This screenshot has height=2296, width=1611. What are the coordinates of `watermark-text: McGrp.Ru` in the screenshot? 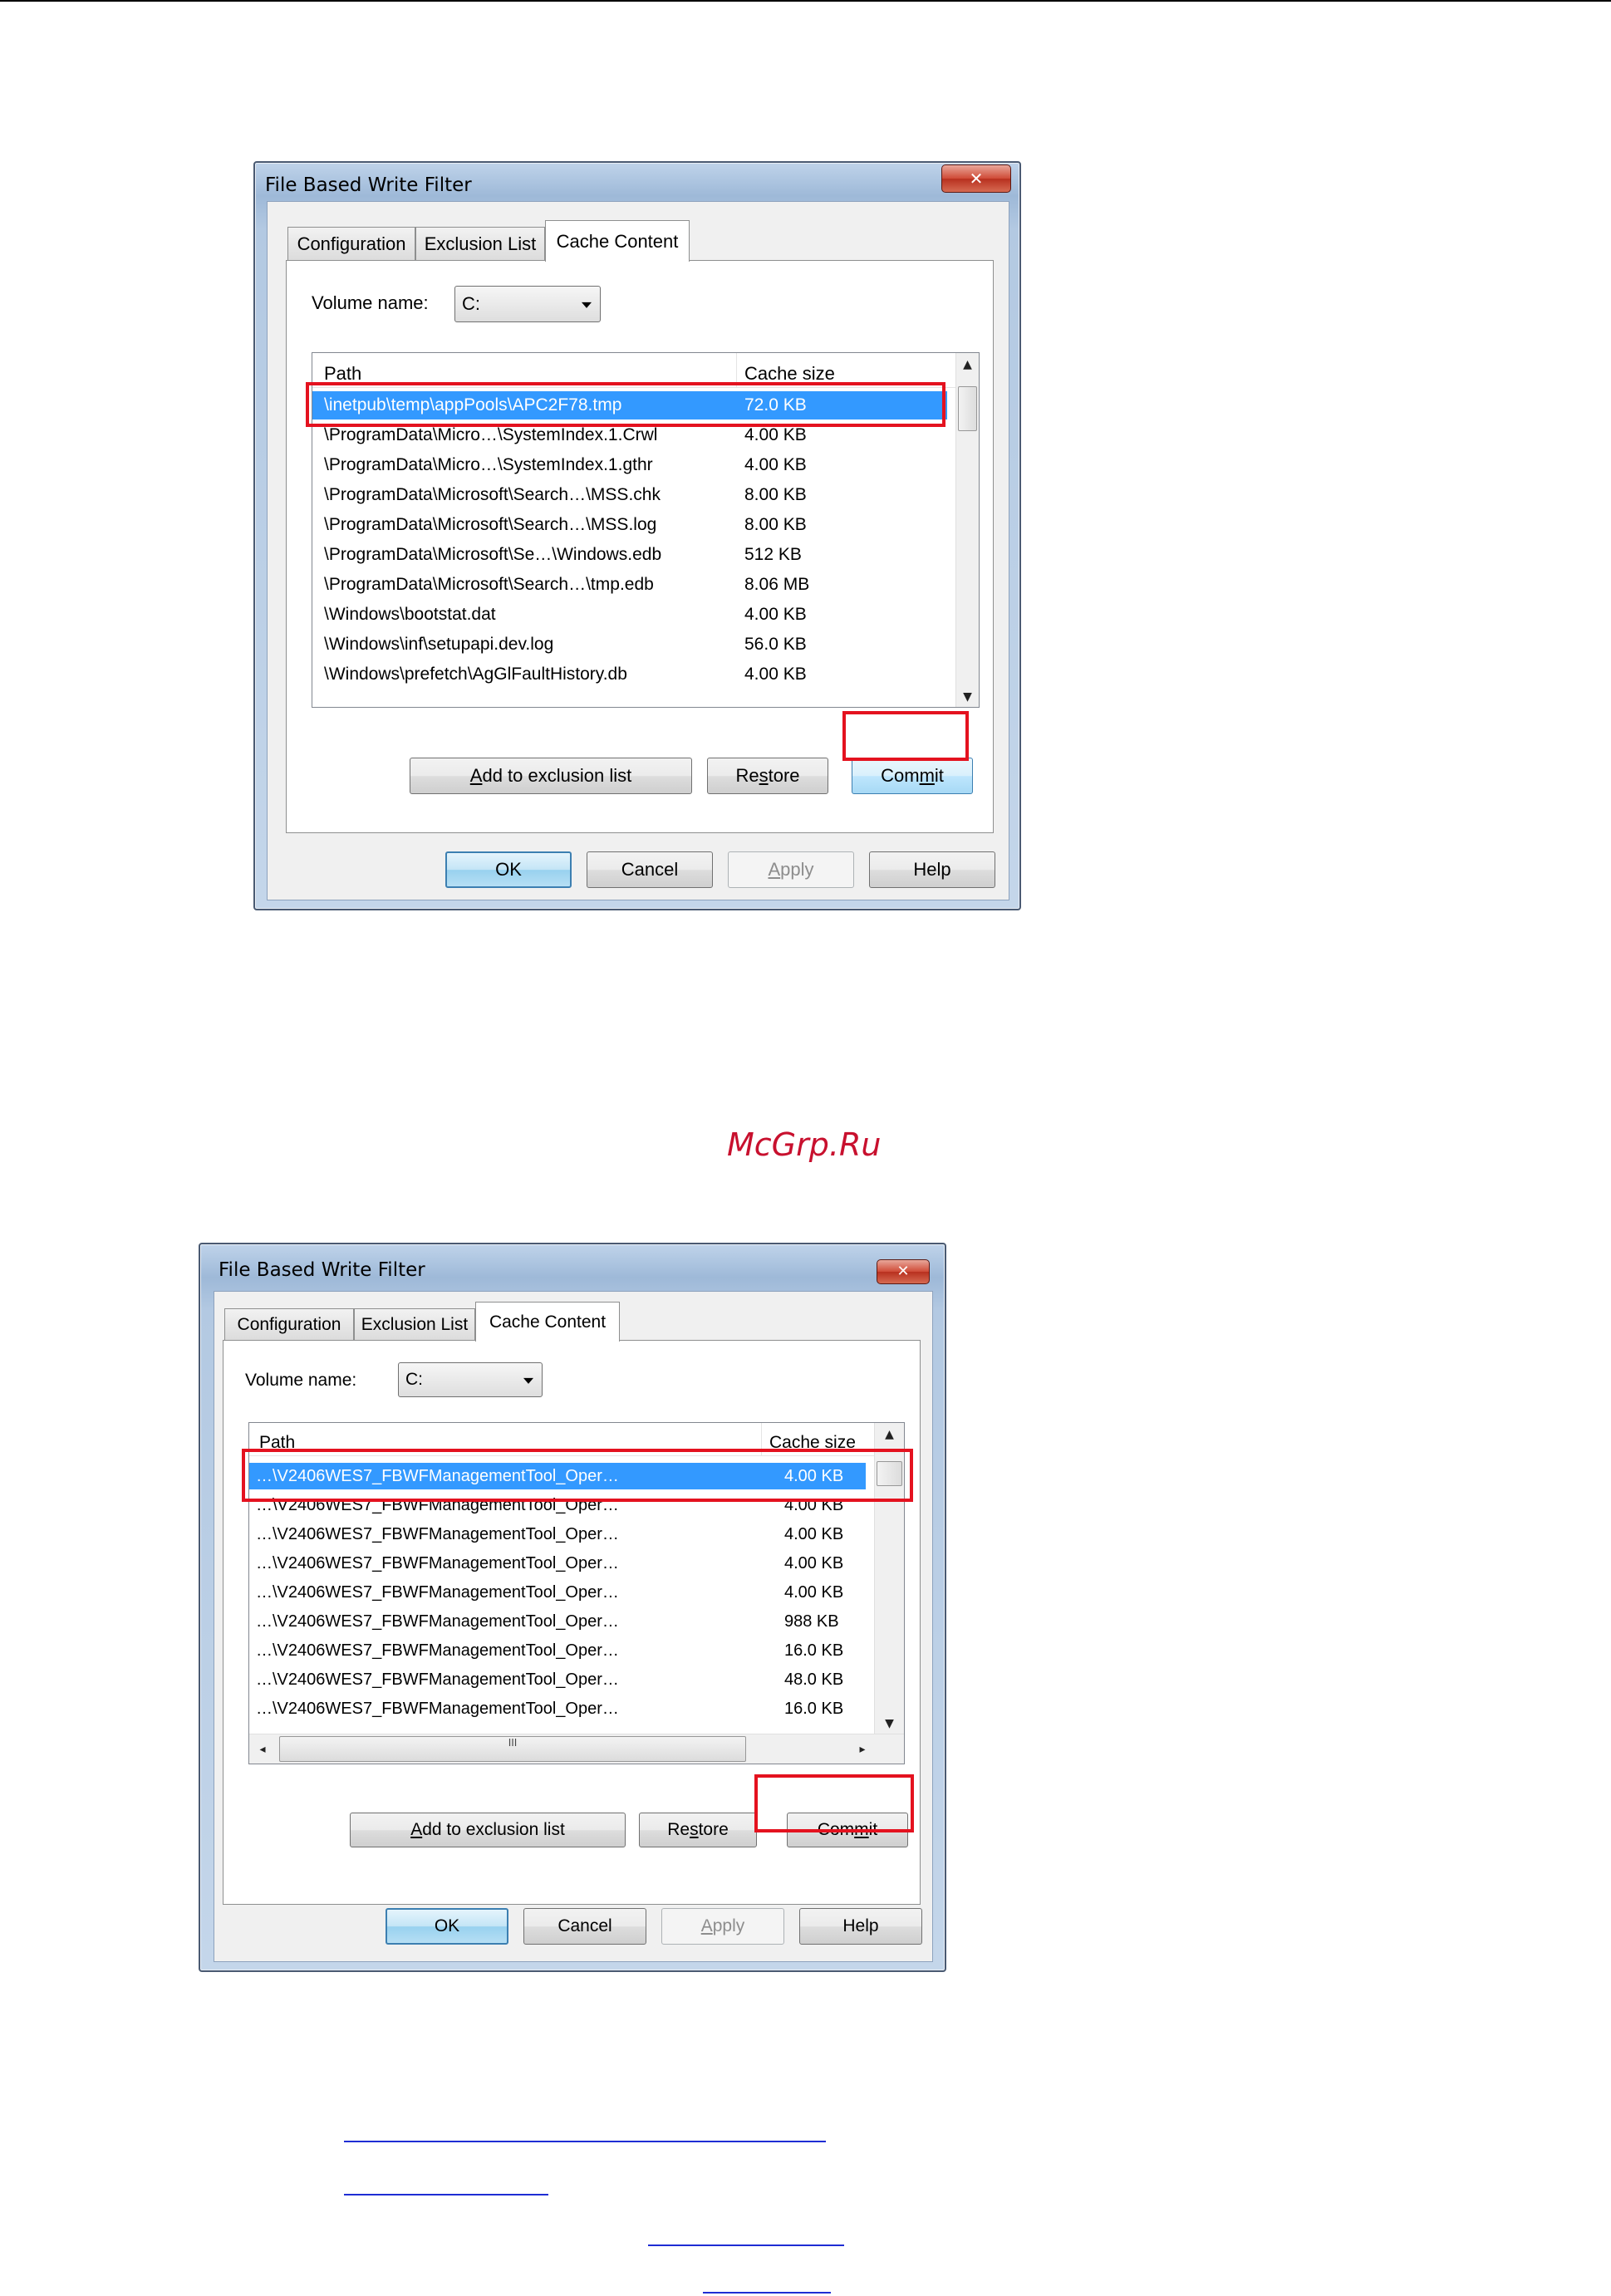 It's located at (804, 1144).